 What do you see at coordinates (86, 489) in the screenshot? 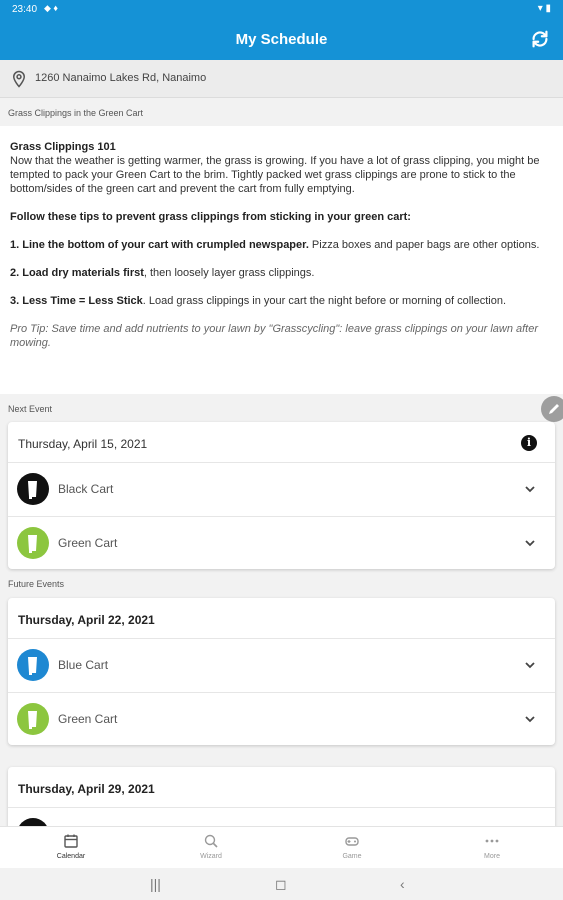
I see `cart-label: Black Cart` at bounding box center [86, 489].